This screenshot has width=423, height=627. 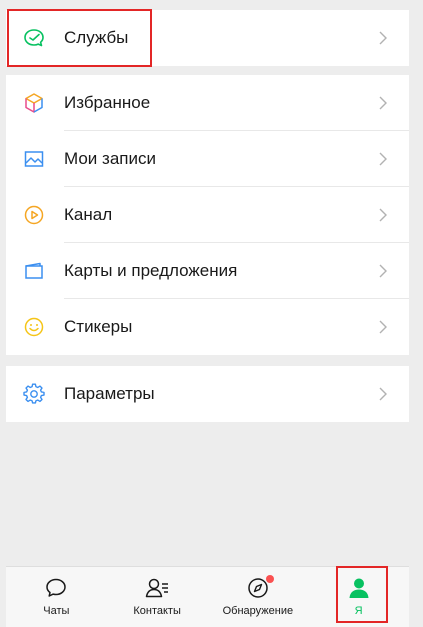 What do you see at coordinates (151, 270) in the screenshot?
I see `cards-offers-label: Карты и предложения` at bounding box center [151, 270].